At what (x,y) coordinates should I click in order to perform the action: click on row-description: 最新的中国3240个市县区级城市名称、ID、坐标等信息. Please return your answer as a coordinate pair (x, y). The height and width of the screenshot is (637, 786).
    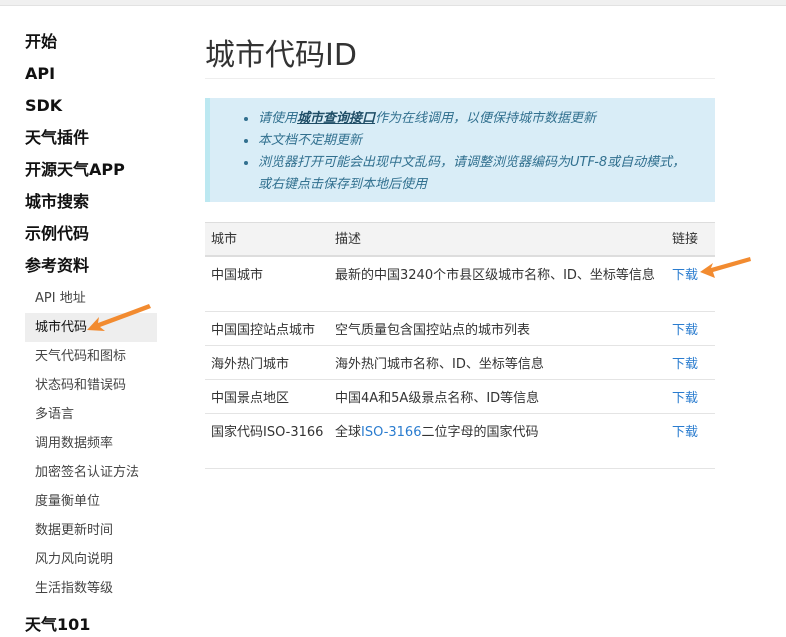
    Looking at the image, I should click on (495, 275).